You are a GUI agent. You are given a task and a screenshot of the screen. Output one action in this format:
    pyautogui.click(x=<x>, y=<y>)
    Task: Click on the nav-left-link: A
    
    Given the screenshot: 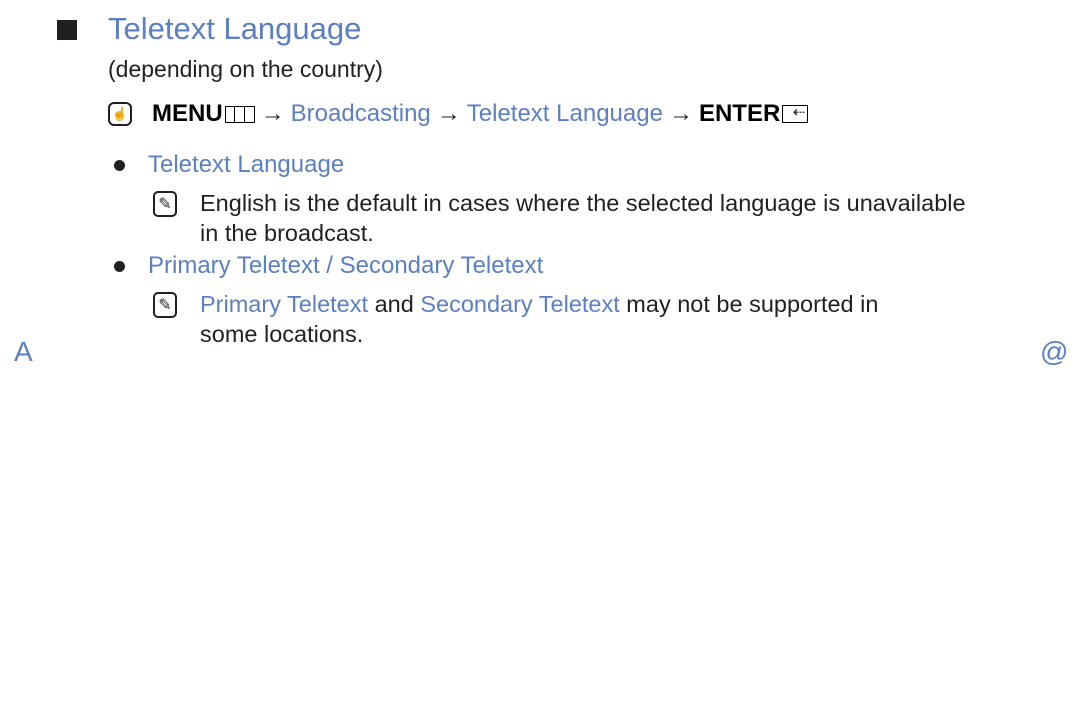 What is the action you would take?
    pyautogui.click(x=23, y=352)
    